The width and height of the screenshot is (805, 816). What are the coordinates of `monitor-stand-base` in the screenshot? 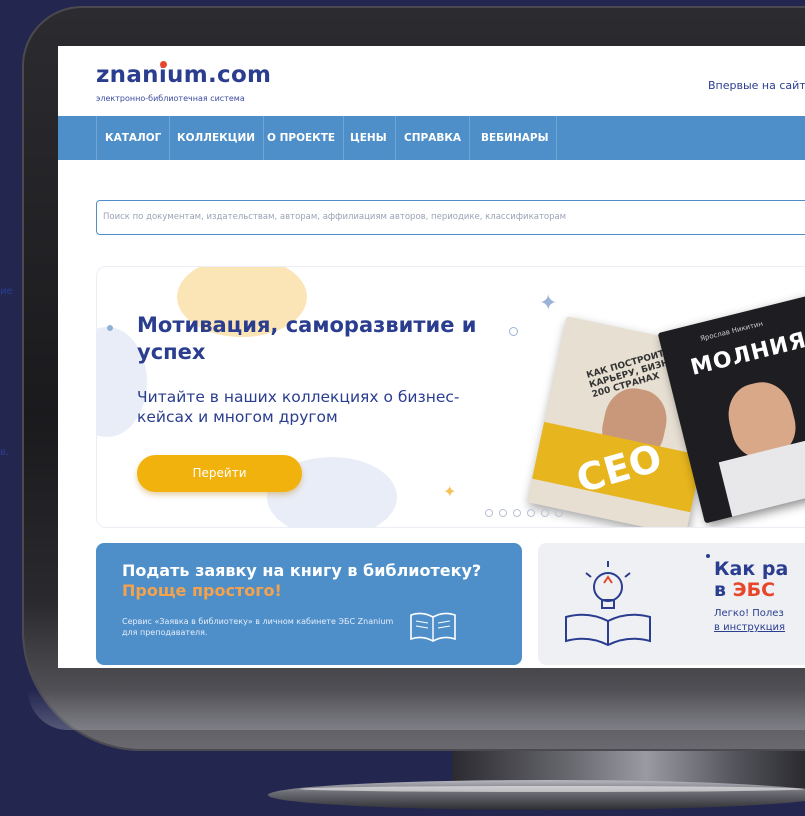 It's located at (536, 795).